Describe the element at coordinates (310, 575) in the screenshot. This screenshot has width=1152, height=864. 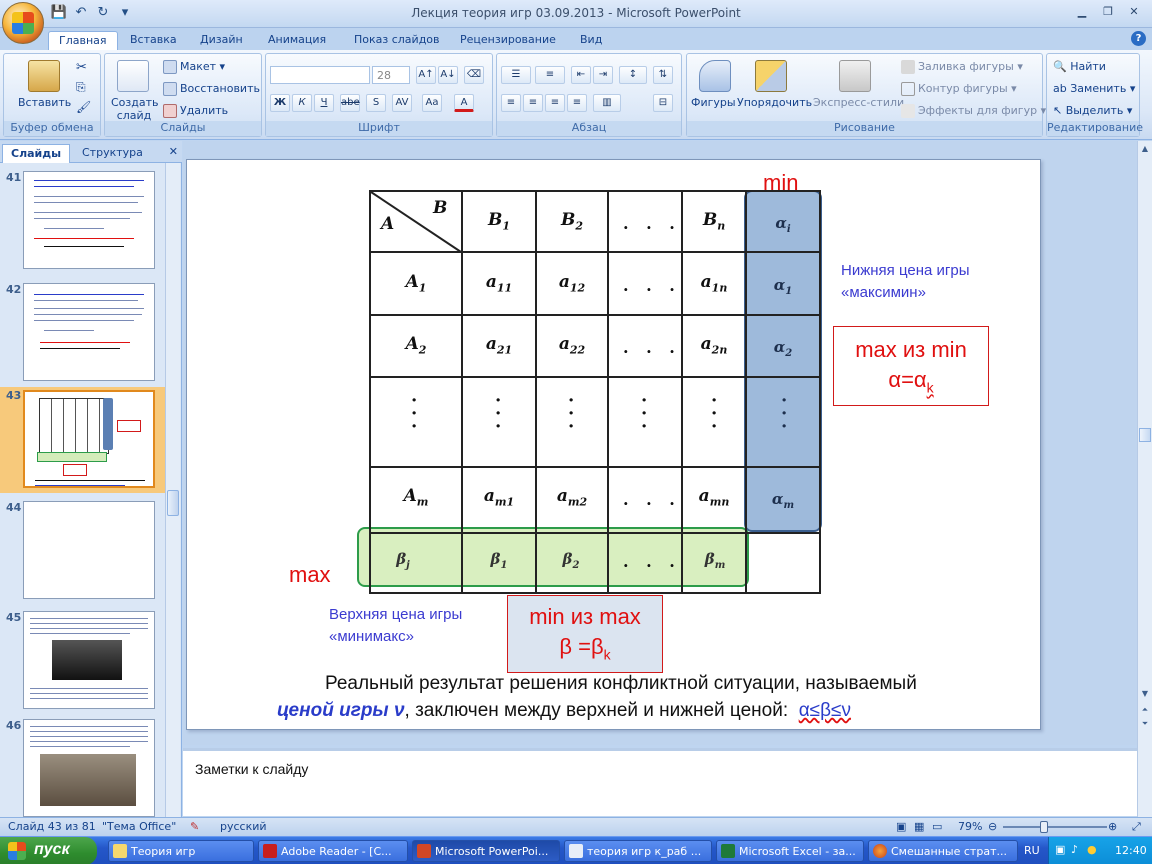
I see `max-label: max` at that location.